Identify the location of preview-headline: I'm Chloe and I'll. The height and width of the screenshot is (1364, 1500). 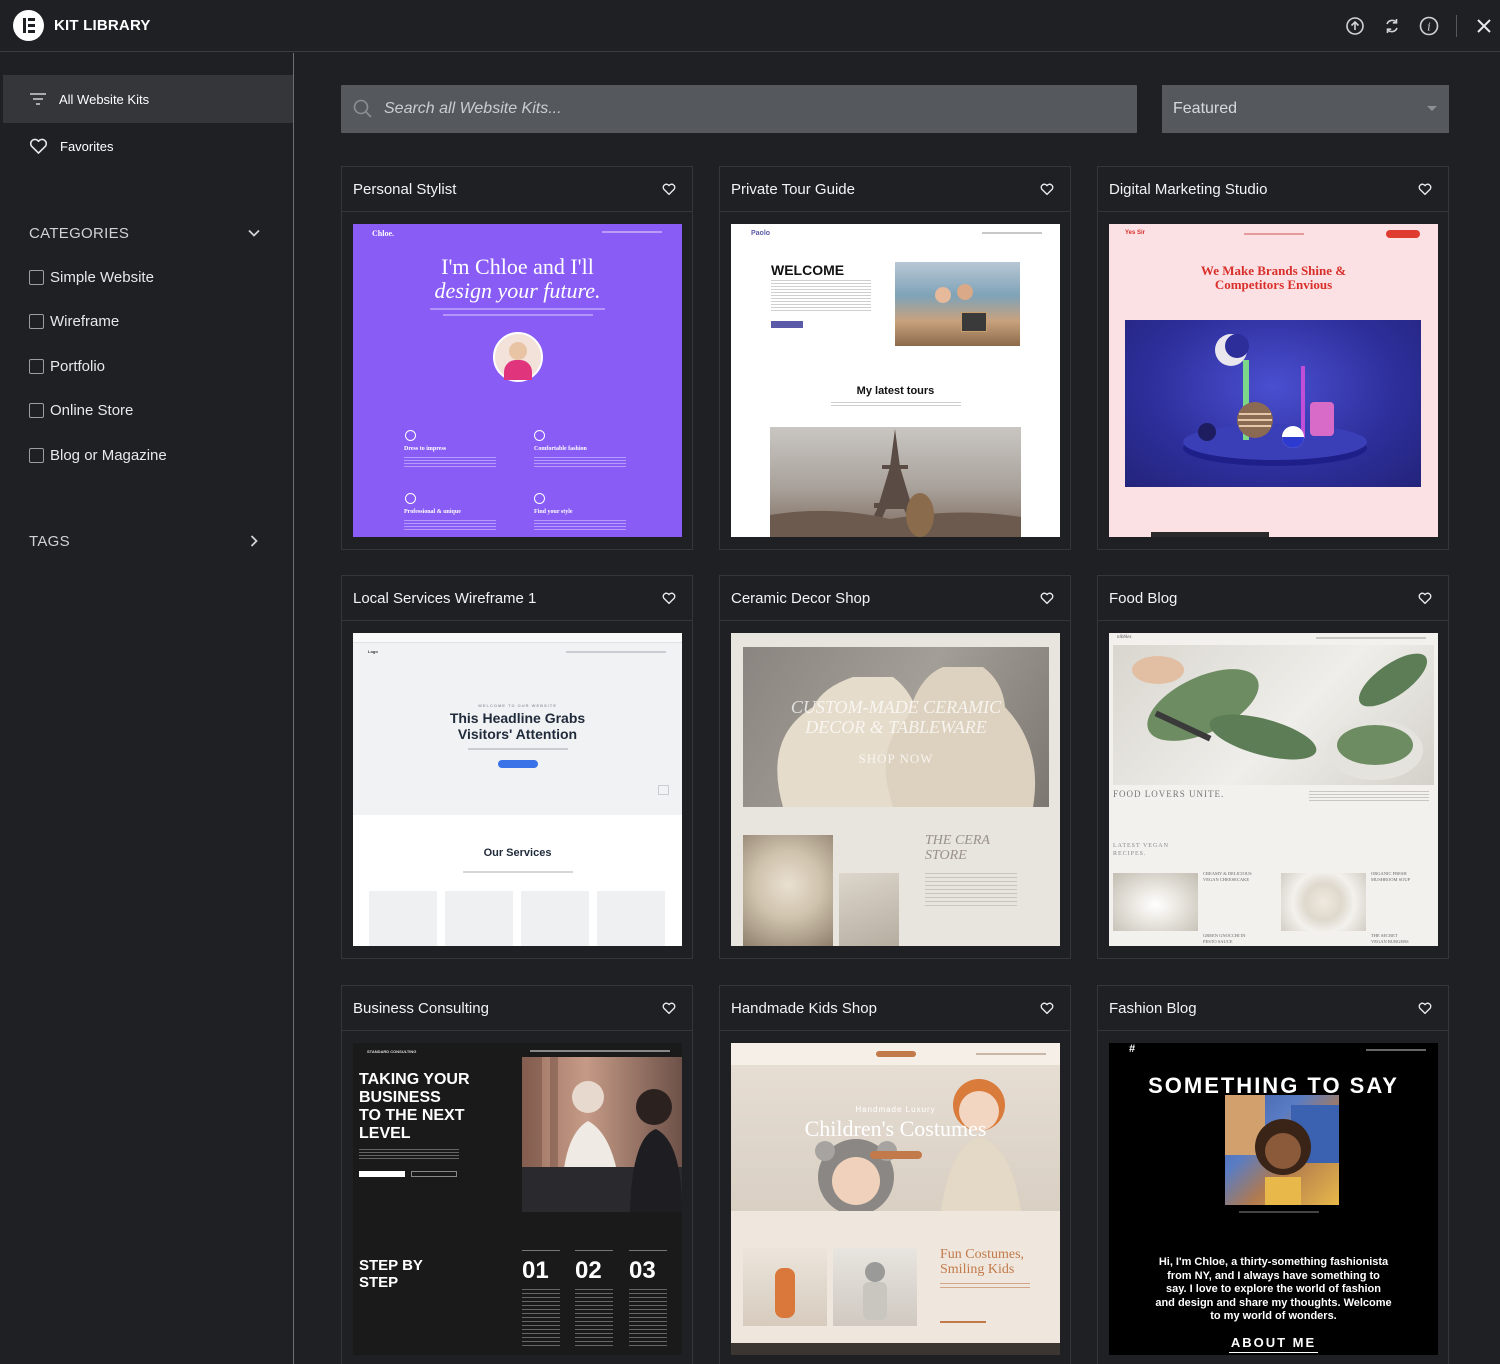
(517, 266).